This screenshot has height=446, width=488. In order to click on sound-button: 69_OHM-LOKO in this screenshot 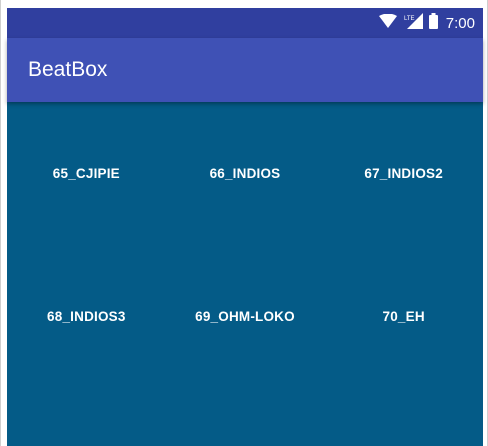, I will do `click(245, 316)`.